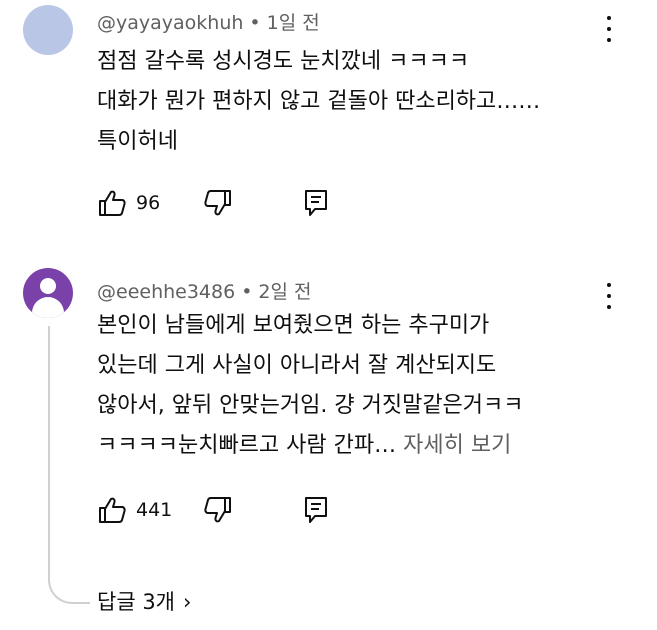  I want to click on like-count: 96, so click(148, 203).